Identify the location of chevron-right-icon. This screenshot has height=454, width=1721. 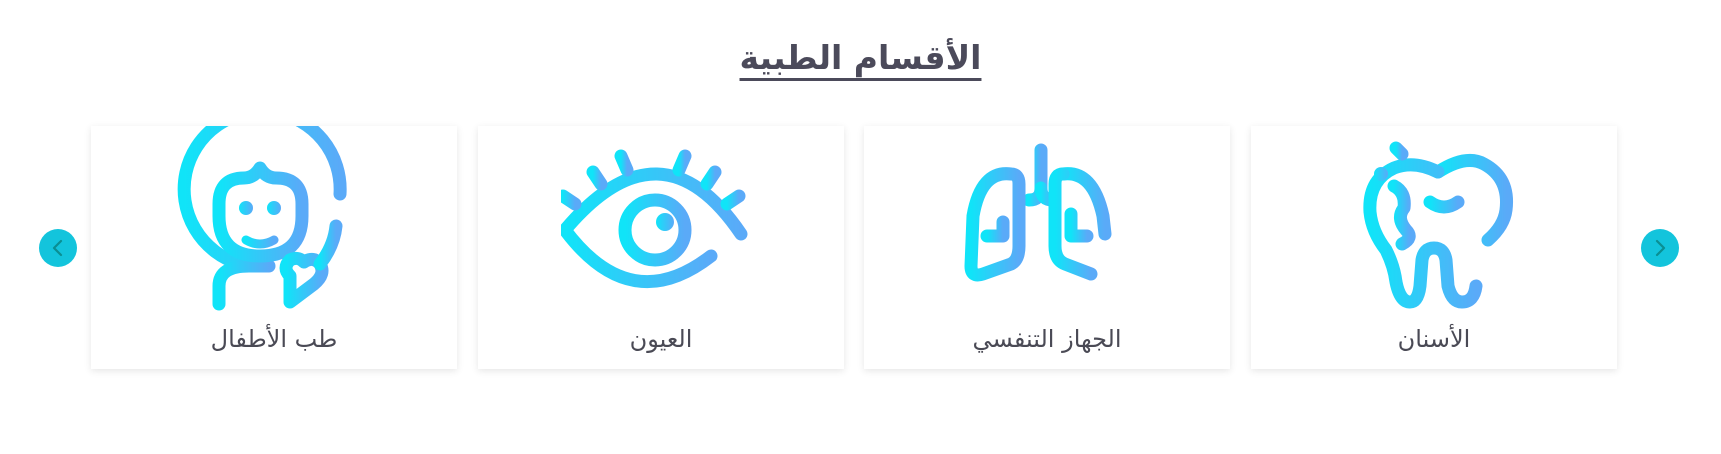
(1660, 248).